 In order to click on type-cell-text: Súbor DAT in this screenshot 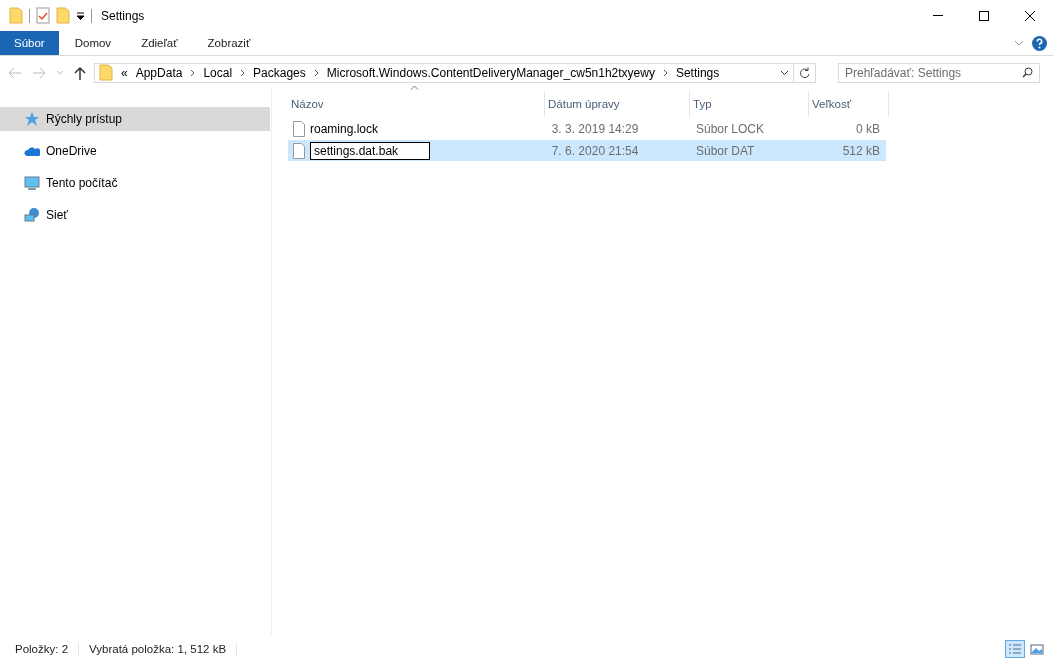, I will do `click(725, 150)`.